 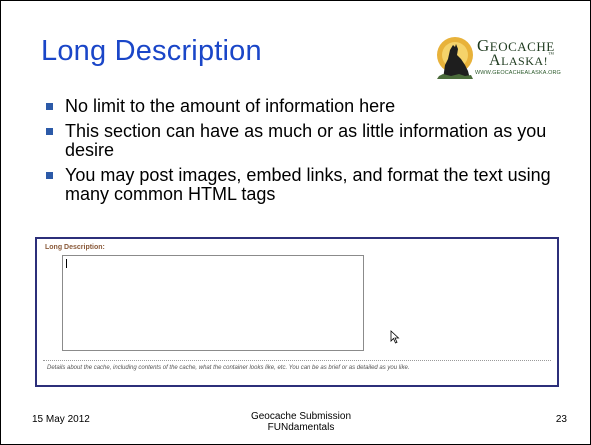 What do you see at coordinates (522, 60) in the screenshot?
I see `logo-text-alaska: ALASKA!™` at bounding box center [522, 60].